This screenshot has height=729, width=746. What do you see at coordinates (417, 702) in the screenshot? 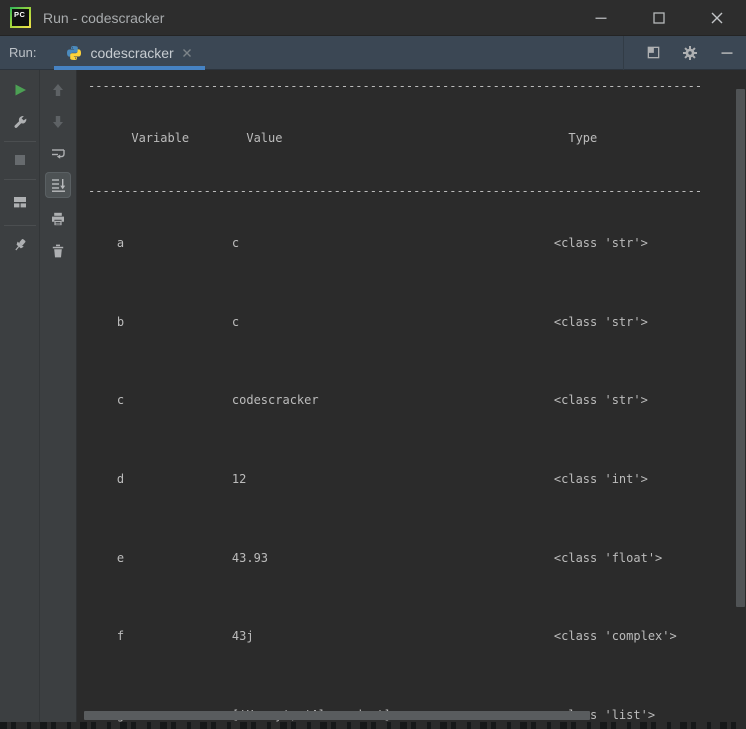
I see `console-row: g['Henry', 'Alexander']<class 'list'>` at bounding box center [417, 702].